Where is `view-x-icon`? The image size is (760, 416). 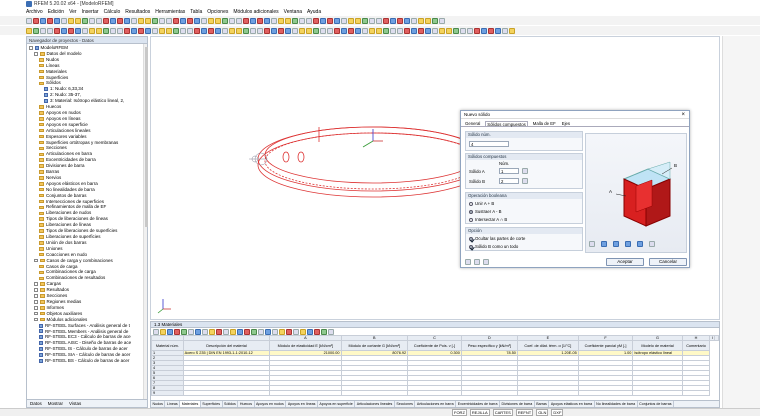
view-x-icon is located at coordinates (616, 244).